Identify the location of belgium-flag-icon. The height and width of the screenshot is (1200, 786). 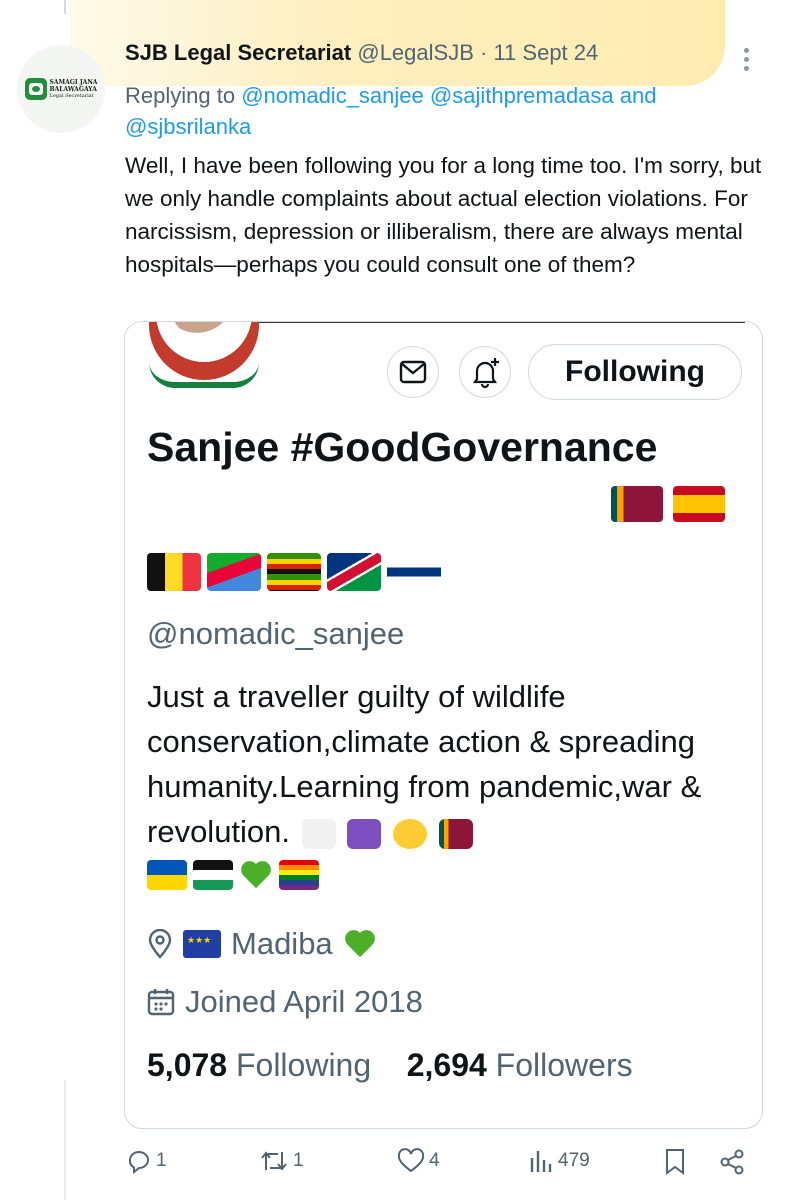
(174, 572).